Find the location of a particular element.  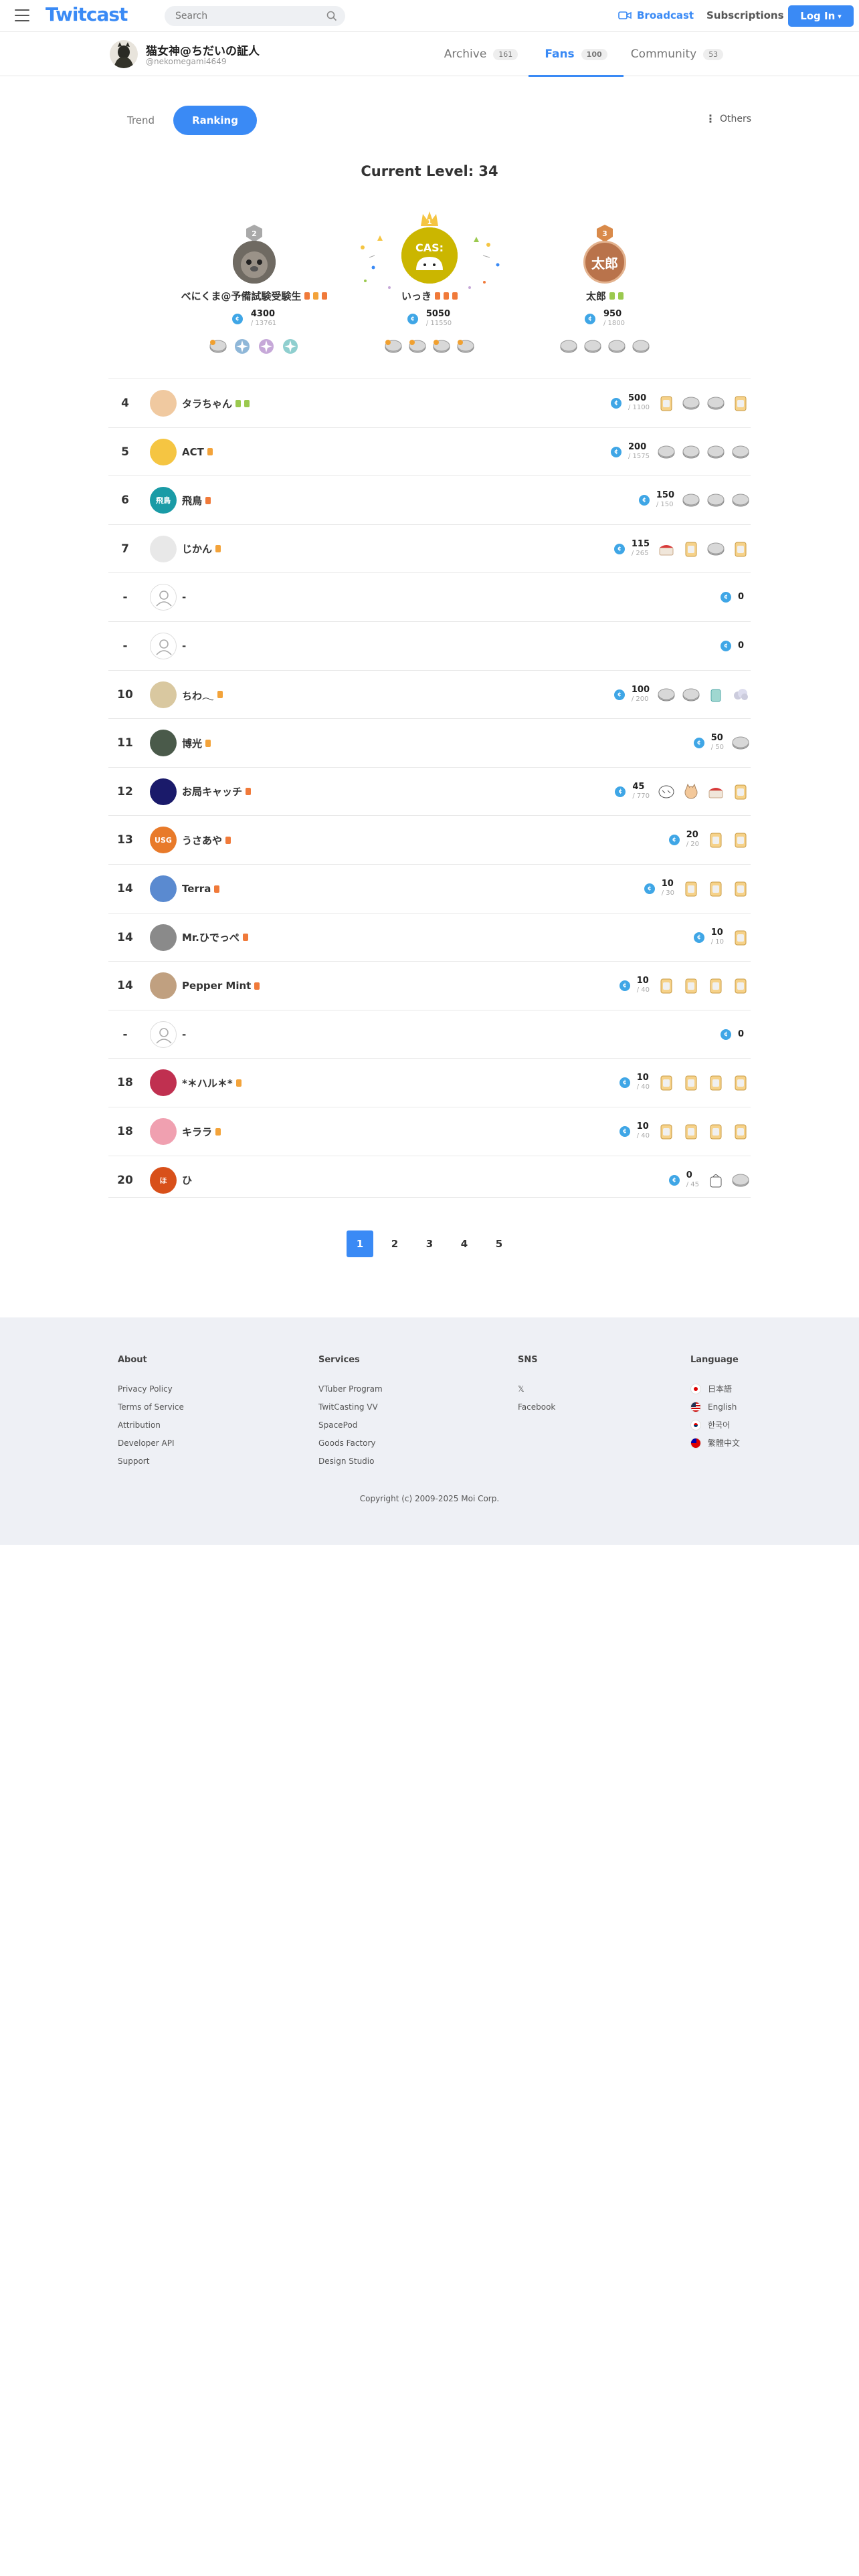

camera-icon is located at coordinates (625, 15).